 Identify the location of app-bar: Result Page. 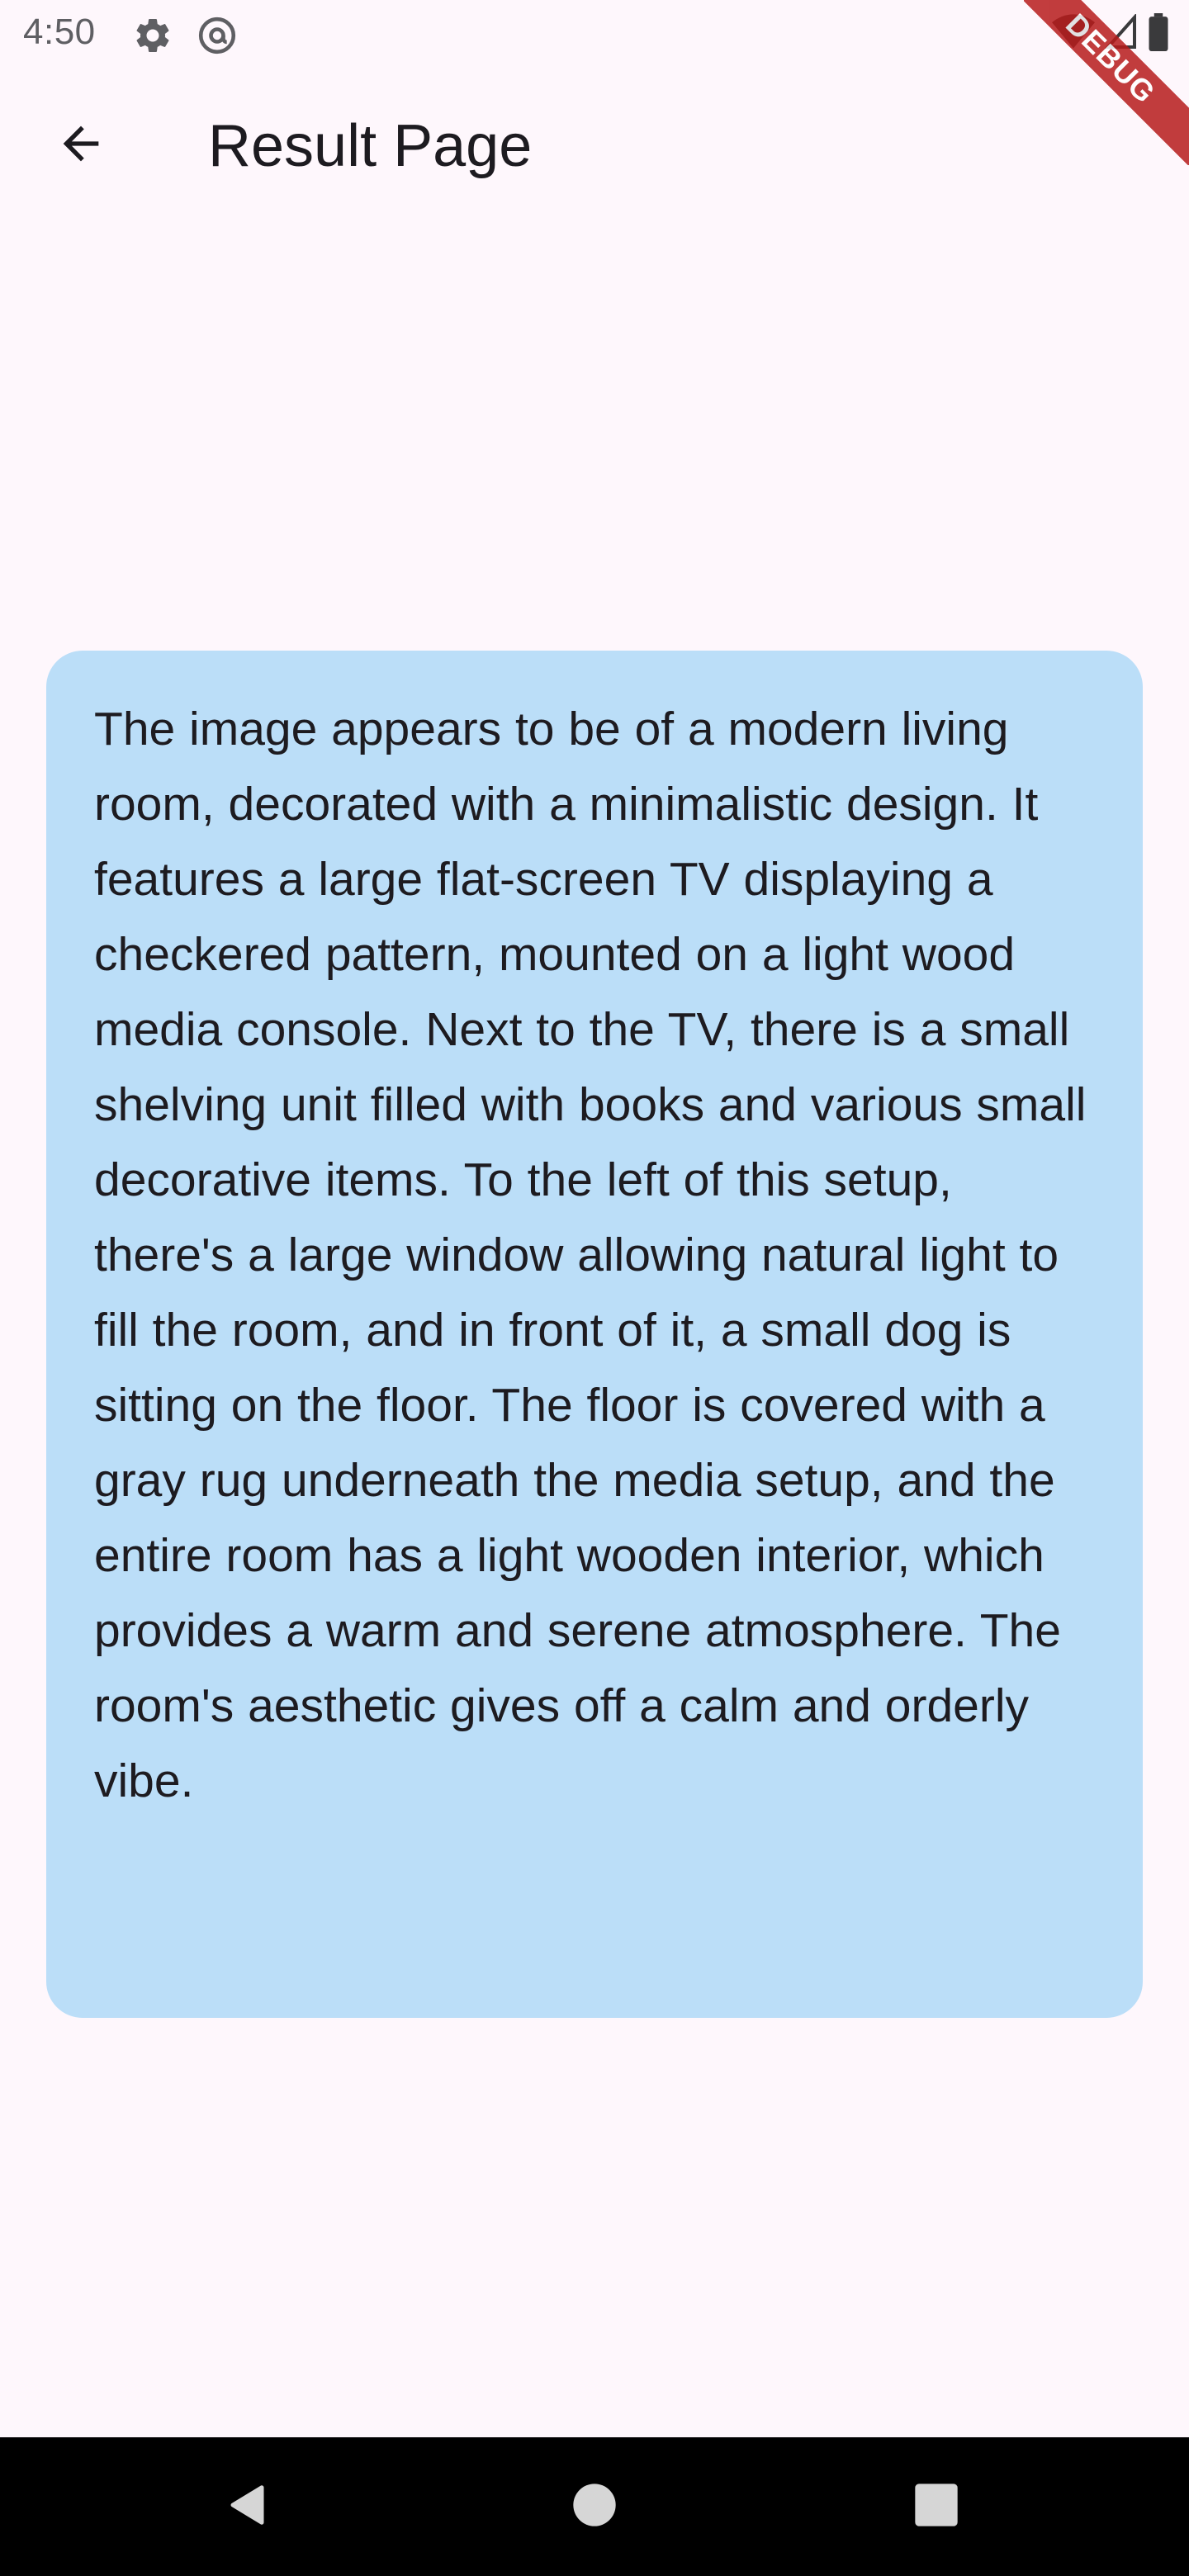
(594, 150).